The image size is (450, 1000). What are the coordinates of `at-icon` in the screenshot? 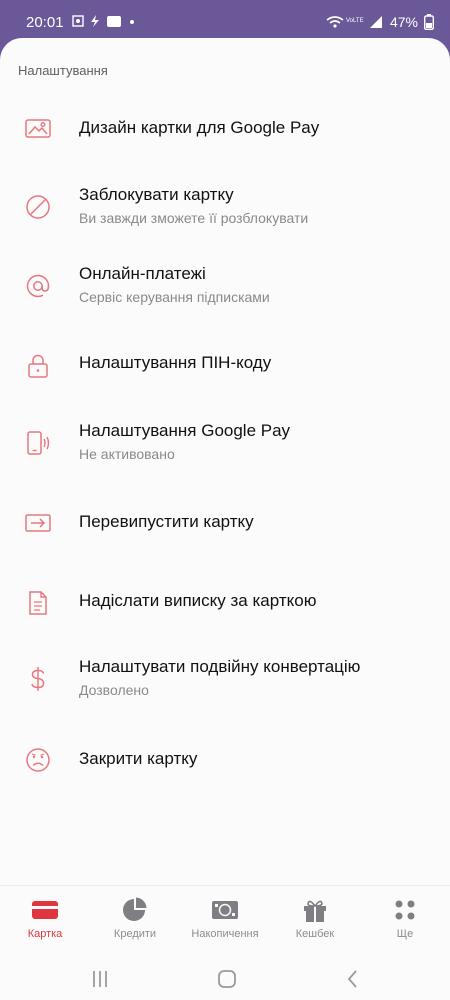 It's located at (38, 286).